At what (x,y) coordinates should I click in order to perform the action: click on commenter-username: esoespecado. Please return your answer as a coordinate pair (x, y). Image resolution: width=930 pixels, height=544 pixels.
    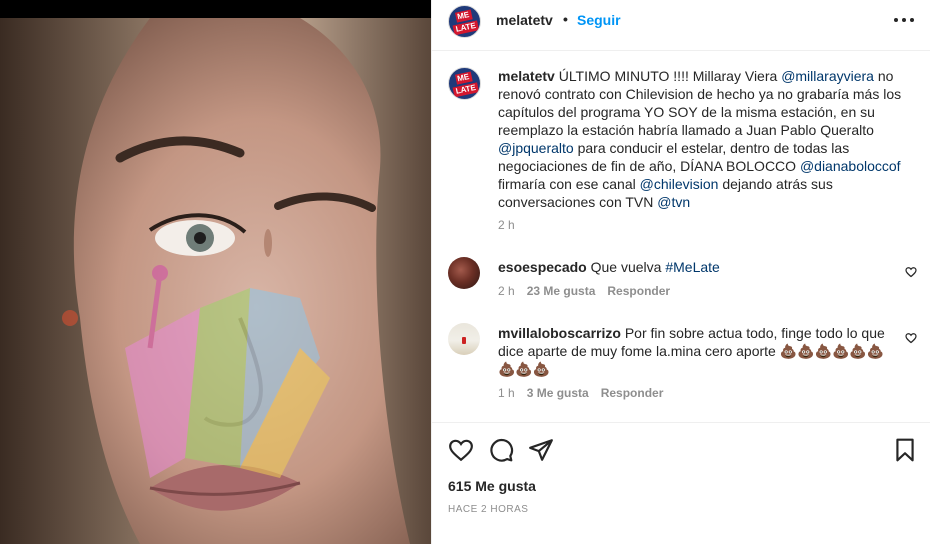
    Looking at the image, I should click on (542, 267).